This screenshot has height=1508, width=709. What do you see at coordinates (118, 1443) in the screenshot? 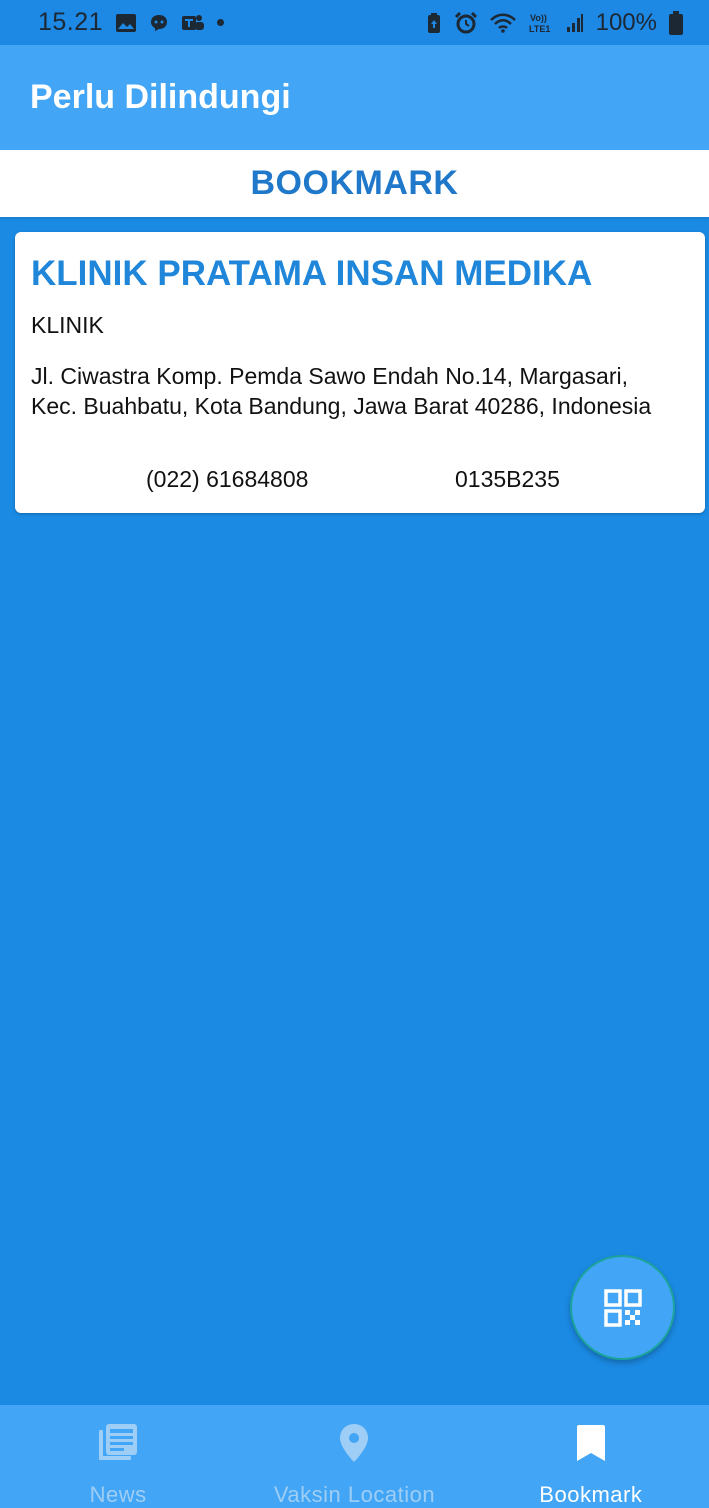
I see `news-icon` at bounding box center [118, 1443].